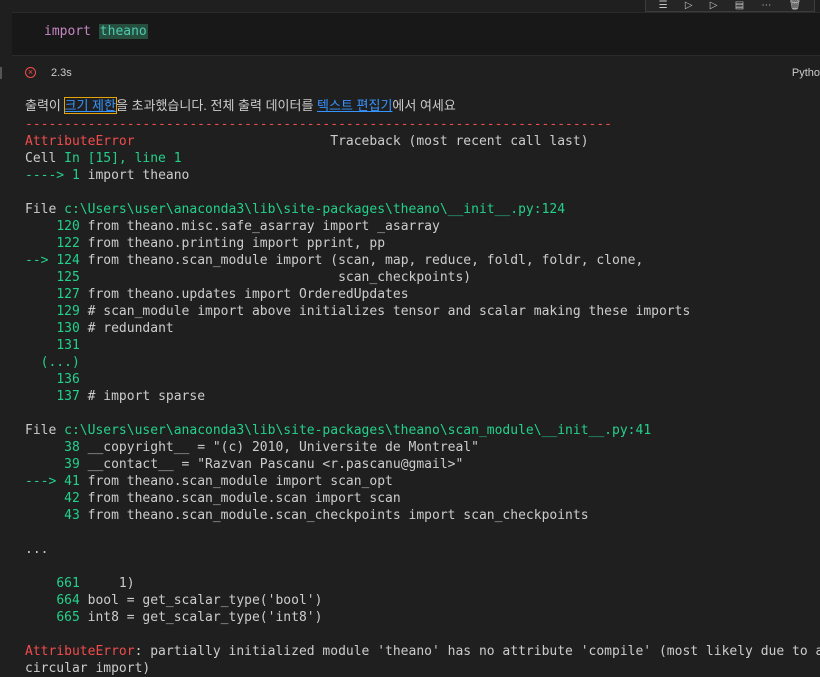  Describe the element at coordinates (795, 5) in the screenshot. I see `delete-icon: 🗑` at that location.